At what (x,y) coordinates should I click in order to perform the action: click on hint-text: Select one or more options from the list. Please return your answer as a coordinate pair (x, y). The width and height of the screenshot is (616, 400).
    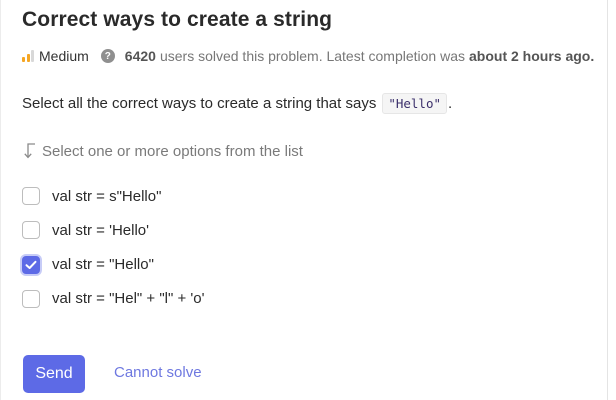
    Looking at the image, I should click on (172, 151).